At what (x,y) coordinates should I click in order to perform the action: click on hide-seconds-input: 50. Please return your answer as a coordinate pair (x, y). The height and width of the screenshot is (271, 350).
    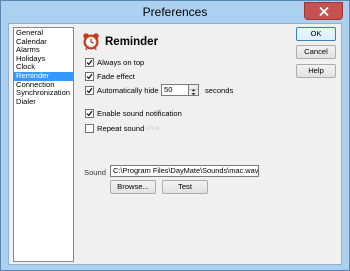
    Looking at the image, I should click on (175, 90).